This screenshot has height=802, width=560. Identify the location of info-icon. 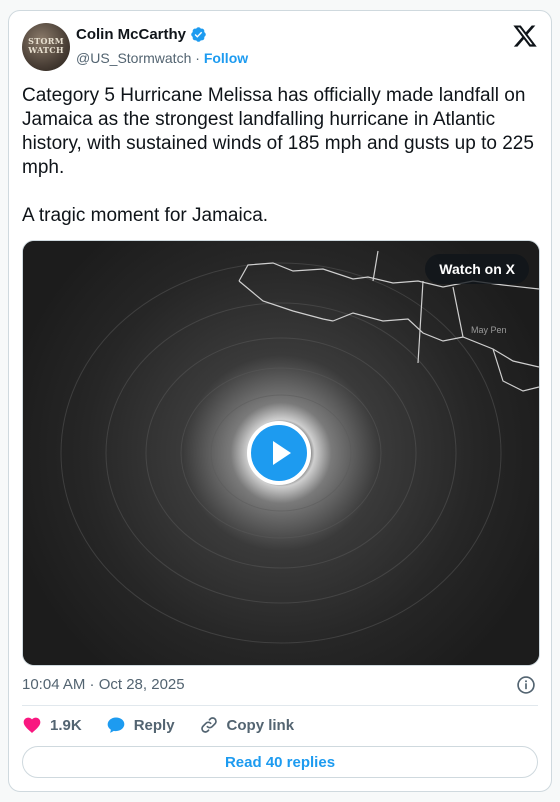
(526, 685).